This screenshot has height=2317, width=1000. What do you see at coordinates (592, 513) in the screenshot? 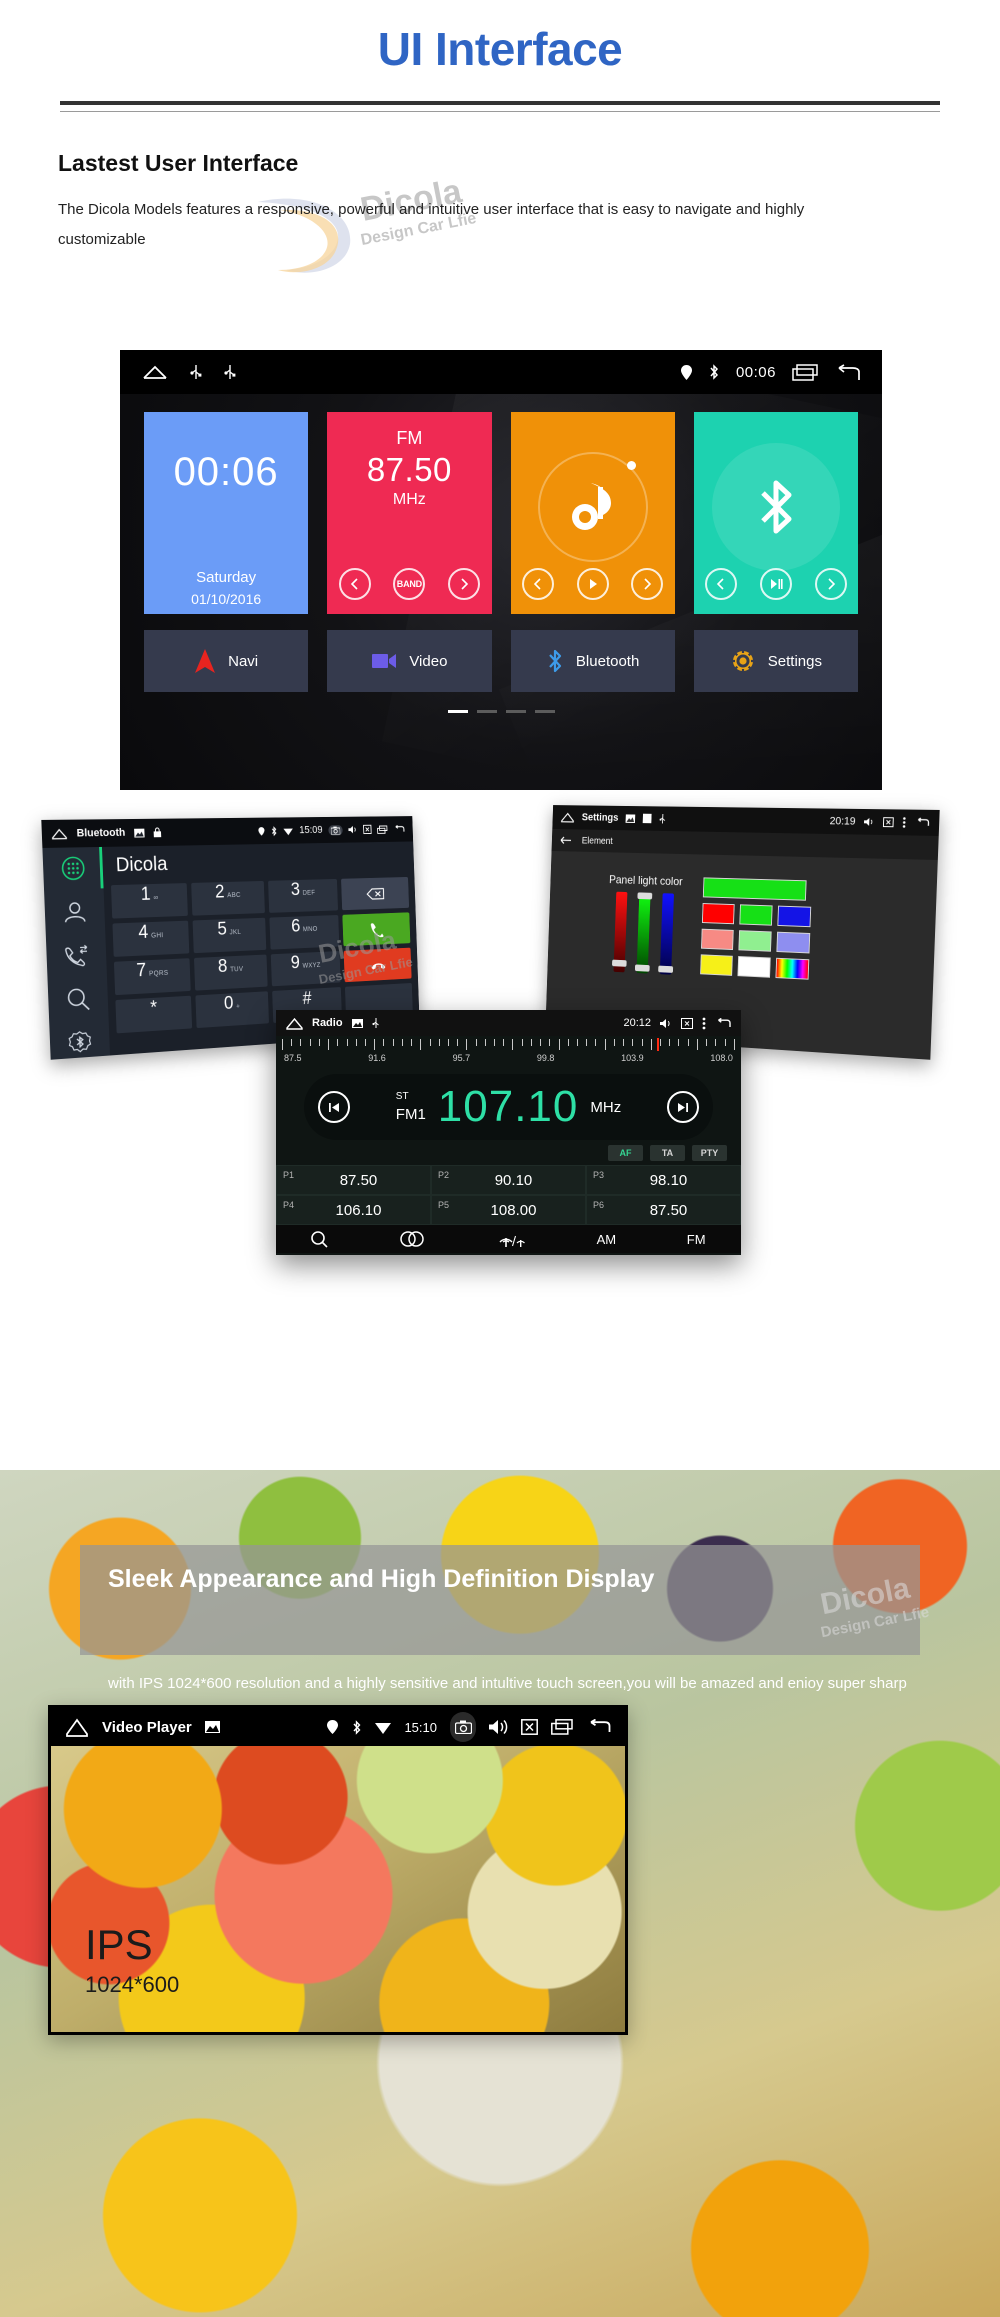
I see `tile-music` at bounding box center [592, 513].